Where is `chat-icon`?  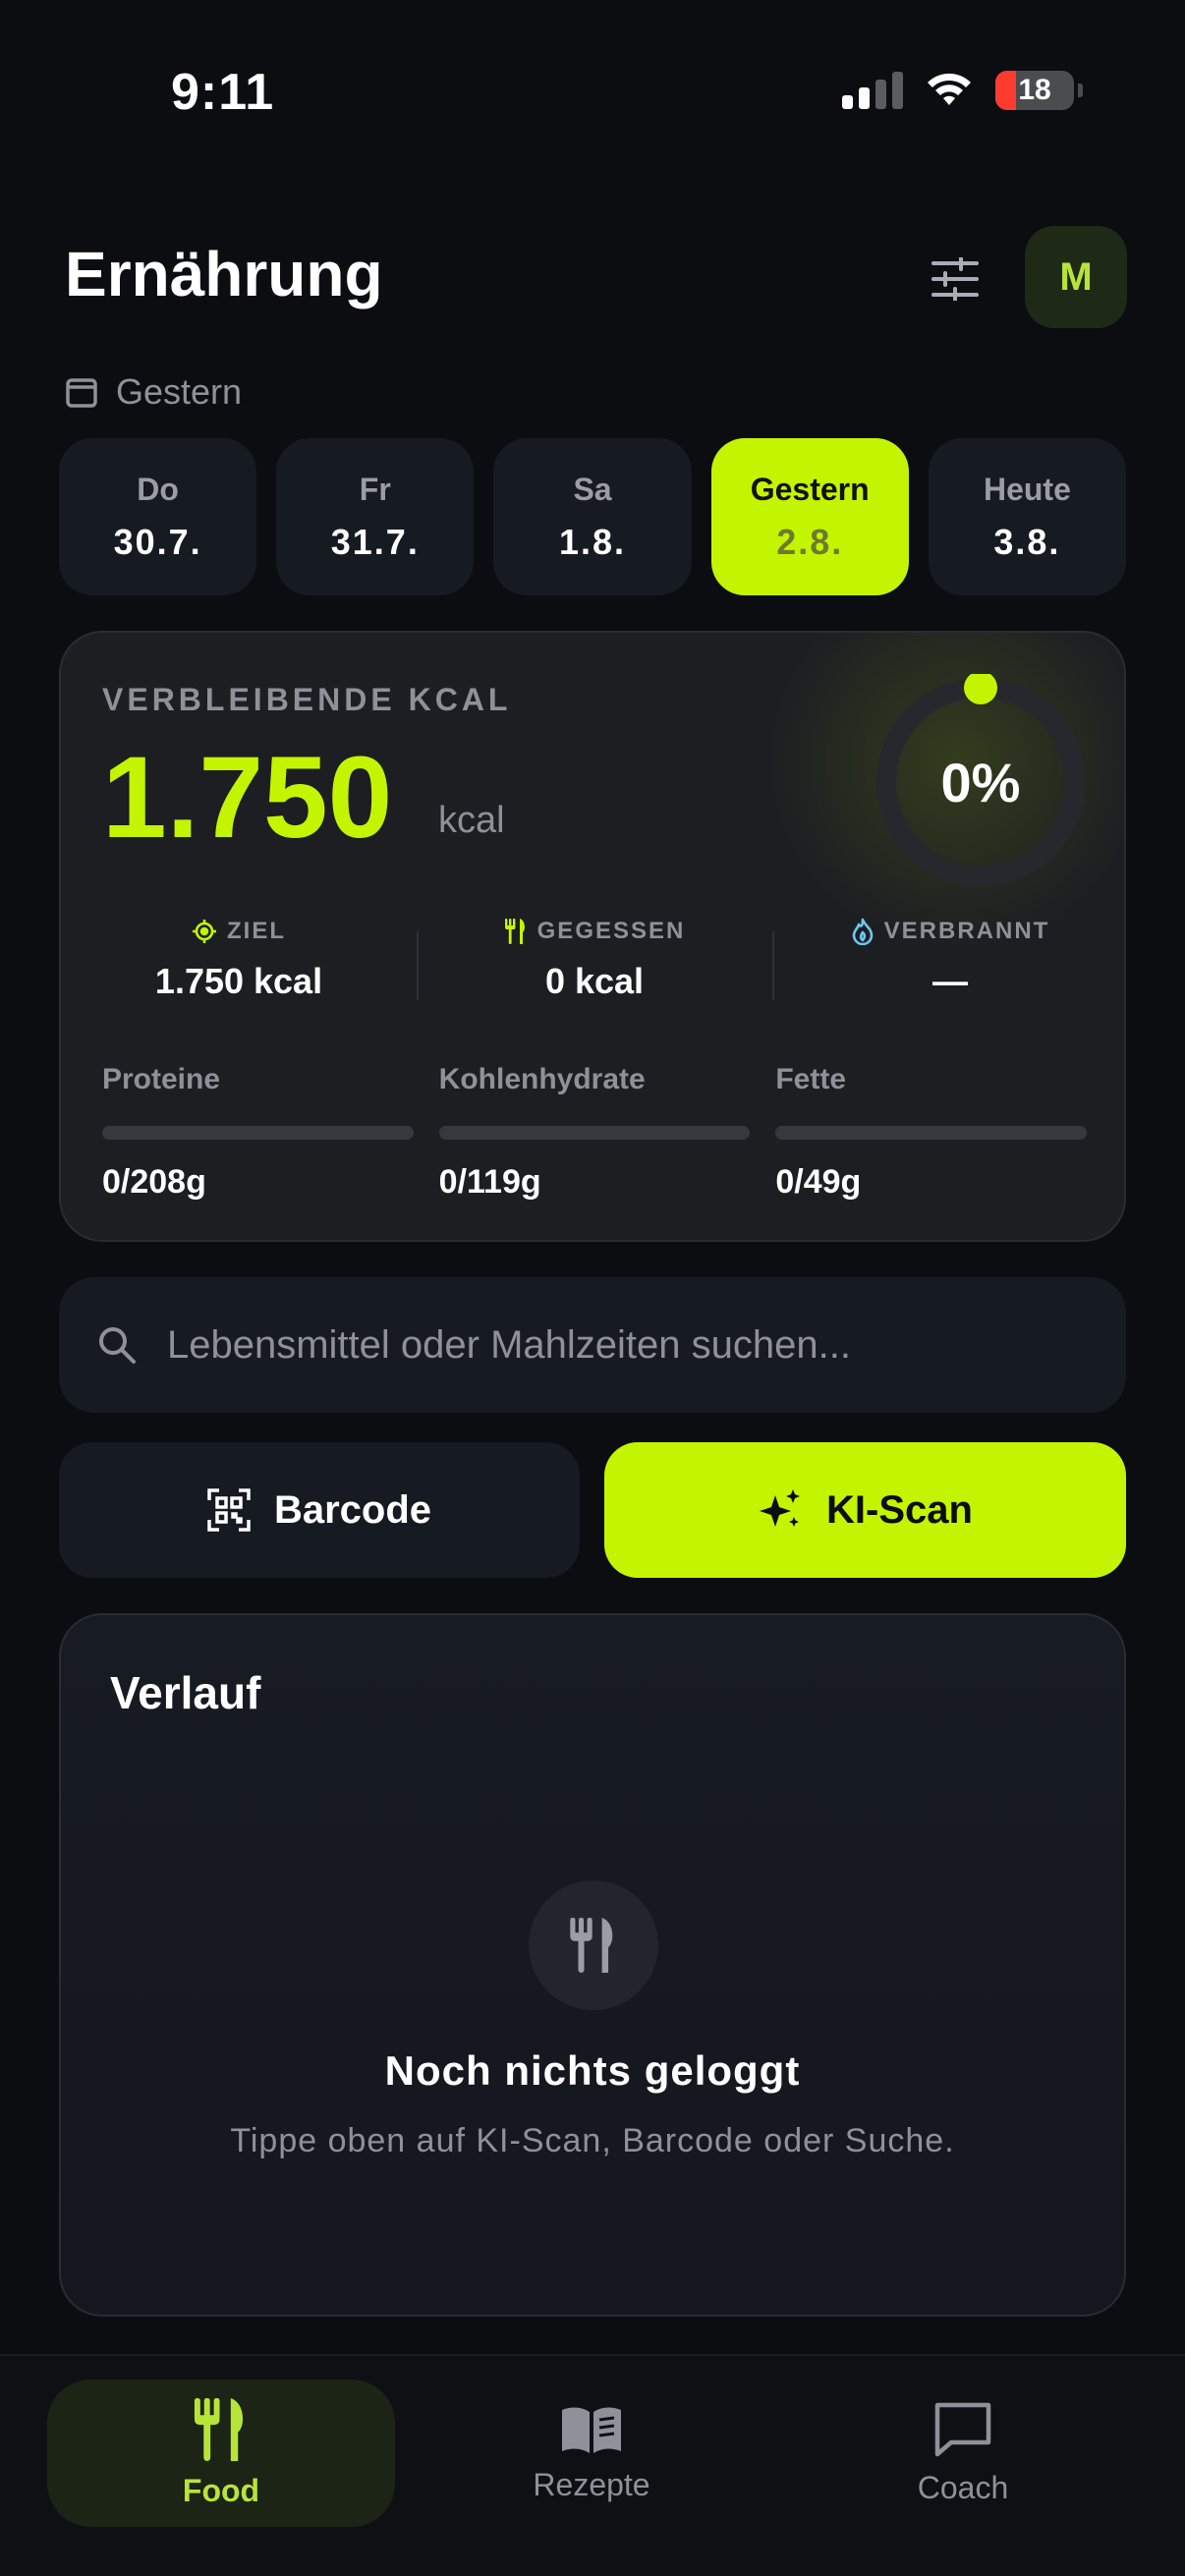 chat-icon is located at coordinates (963, 2429).